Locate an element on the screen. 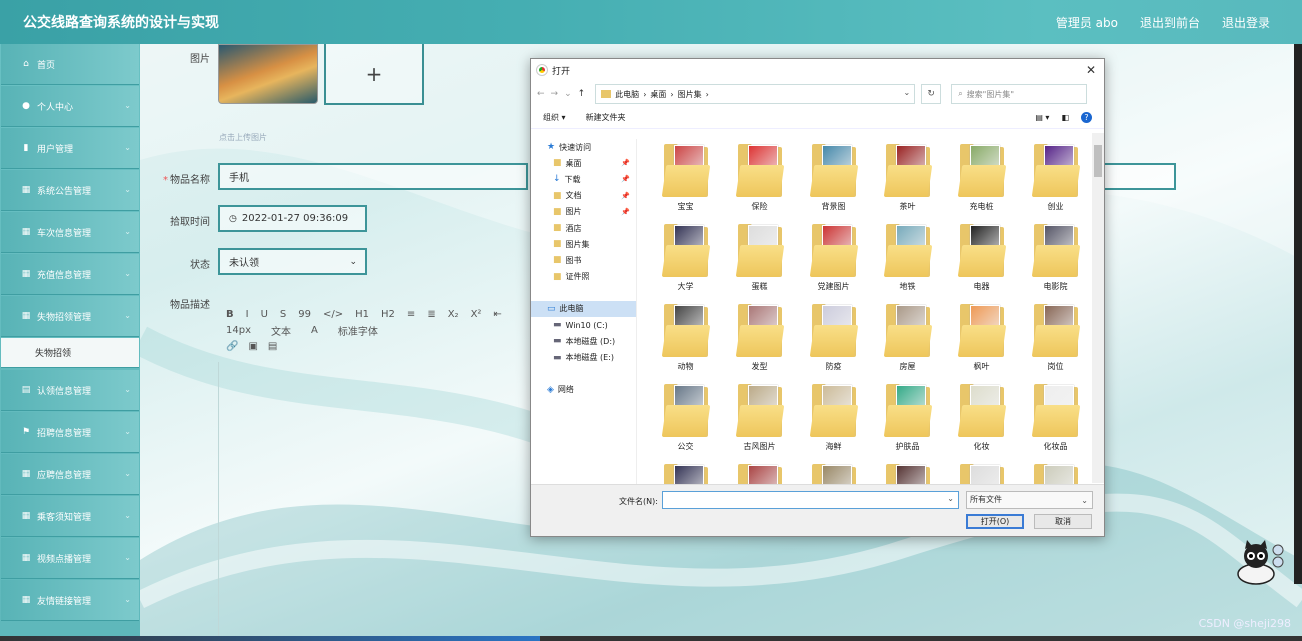 The image size is (1302, 641). logout-link: 退出登录 is located at coordinates (1246, 22).